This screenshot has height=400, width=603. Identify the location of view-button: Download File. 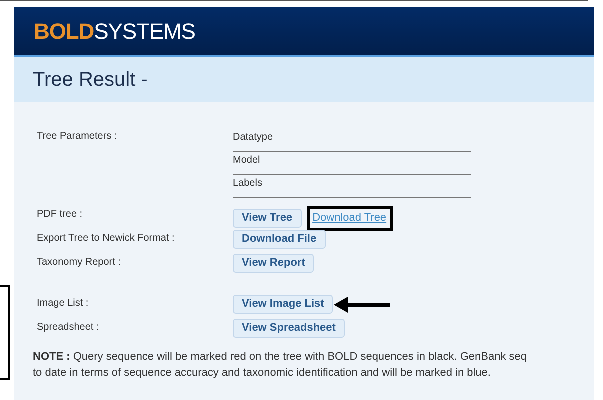
(279, 239).